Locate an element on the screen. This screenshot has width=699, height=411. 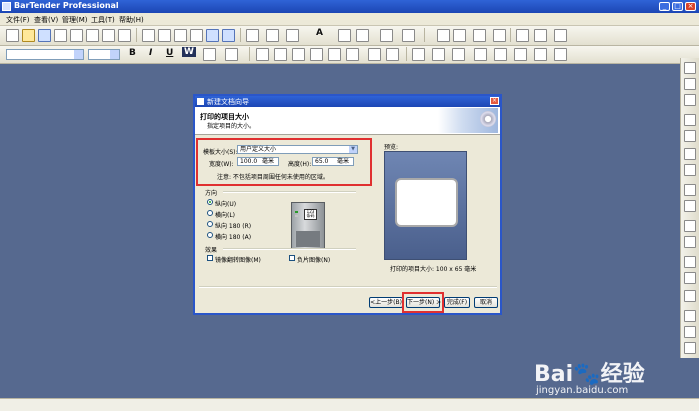
align-right-icon is located at coordinates (298, 54).